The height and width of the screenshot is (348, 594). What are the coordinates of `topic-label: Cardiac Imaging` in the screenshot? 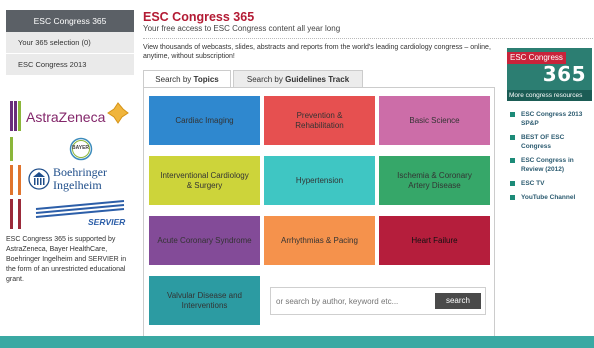 It's located at (204, 120).